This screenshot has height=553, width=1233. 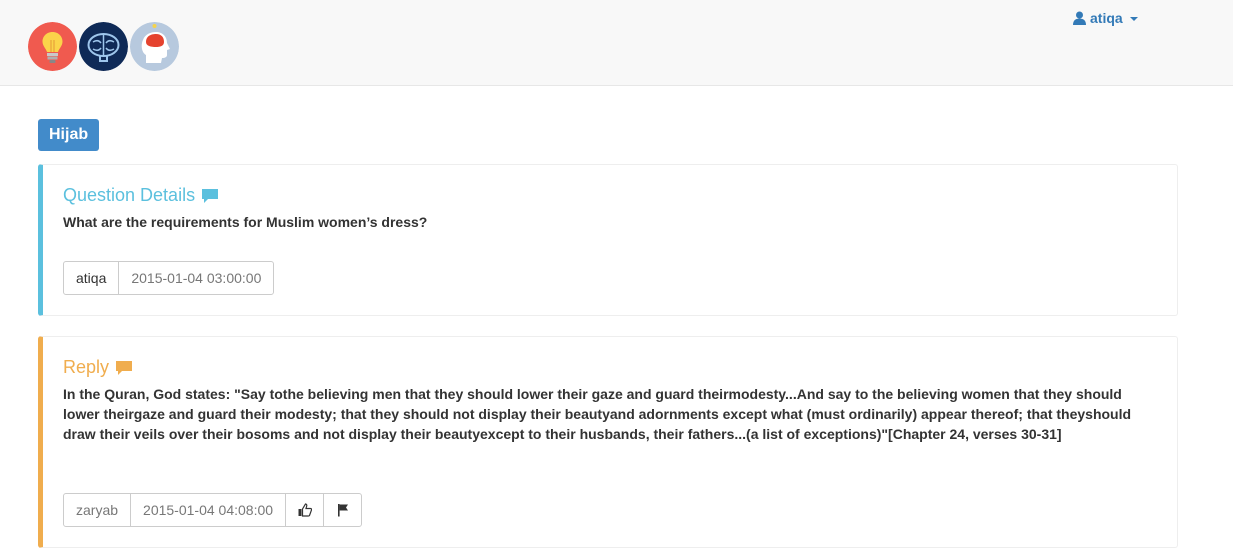 What do you see at coordinates (97, 510) in the screenshot?
I see `reply-author: zaryab` at bounding box center [97, 510].